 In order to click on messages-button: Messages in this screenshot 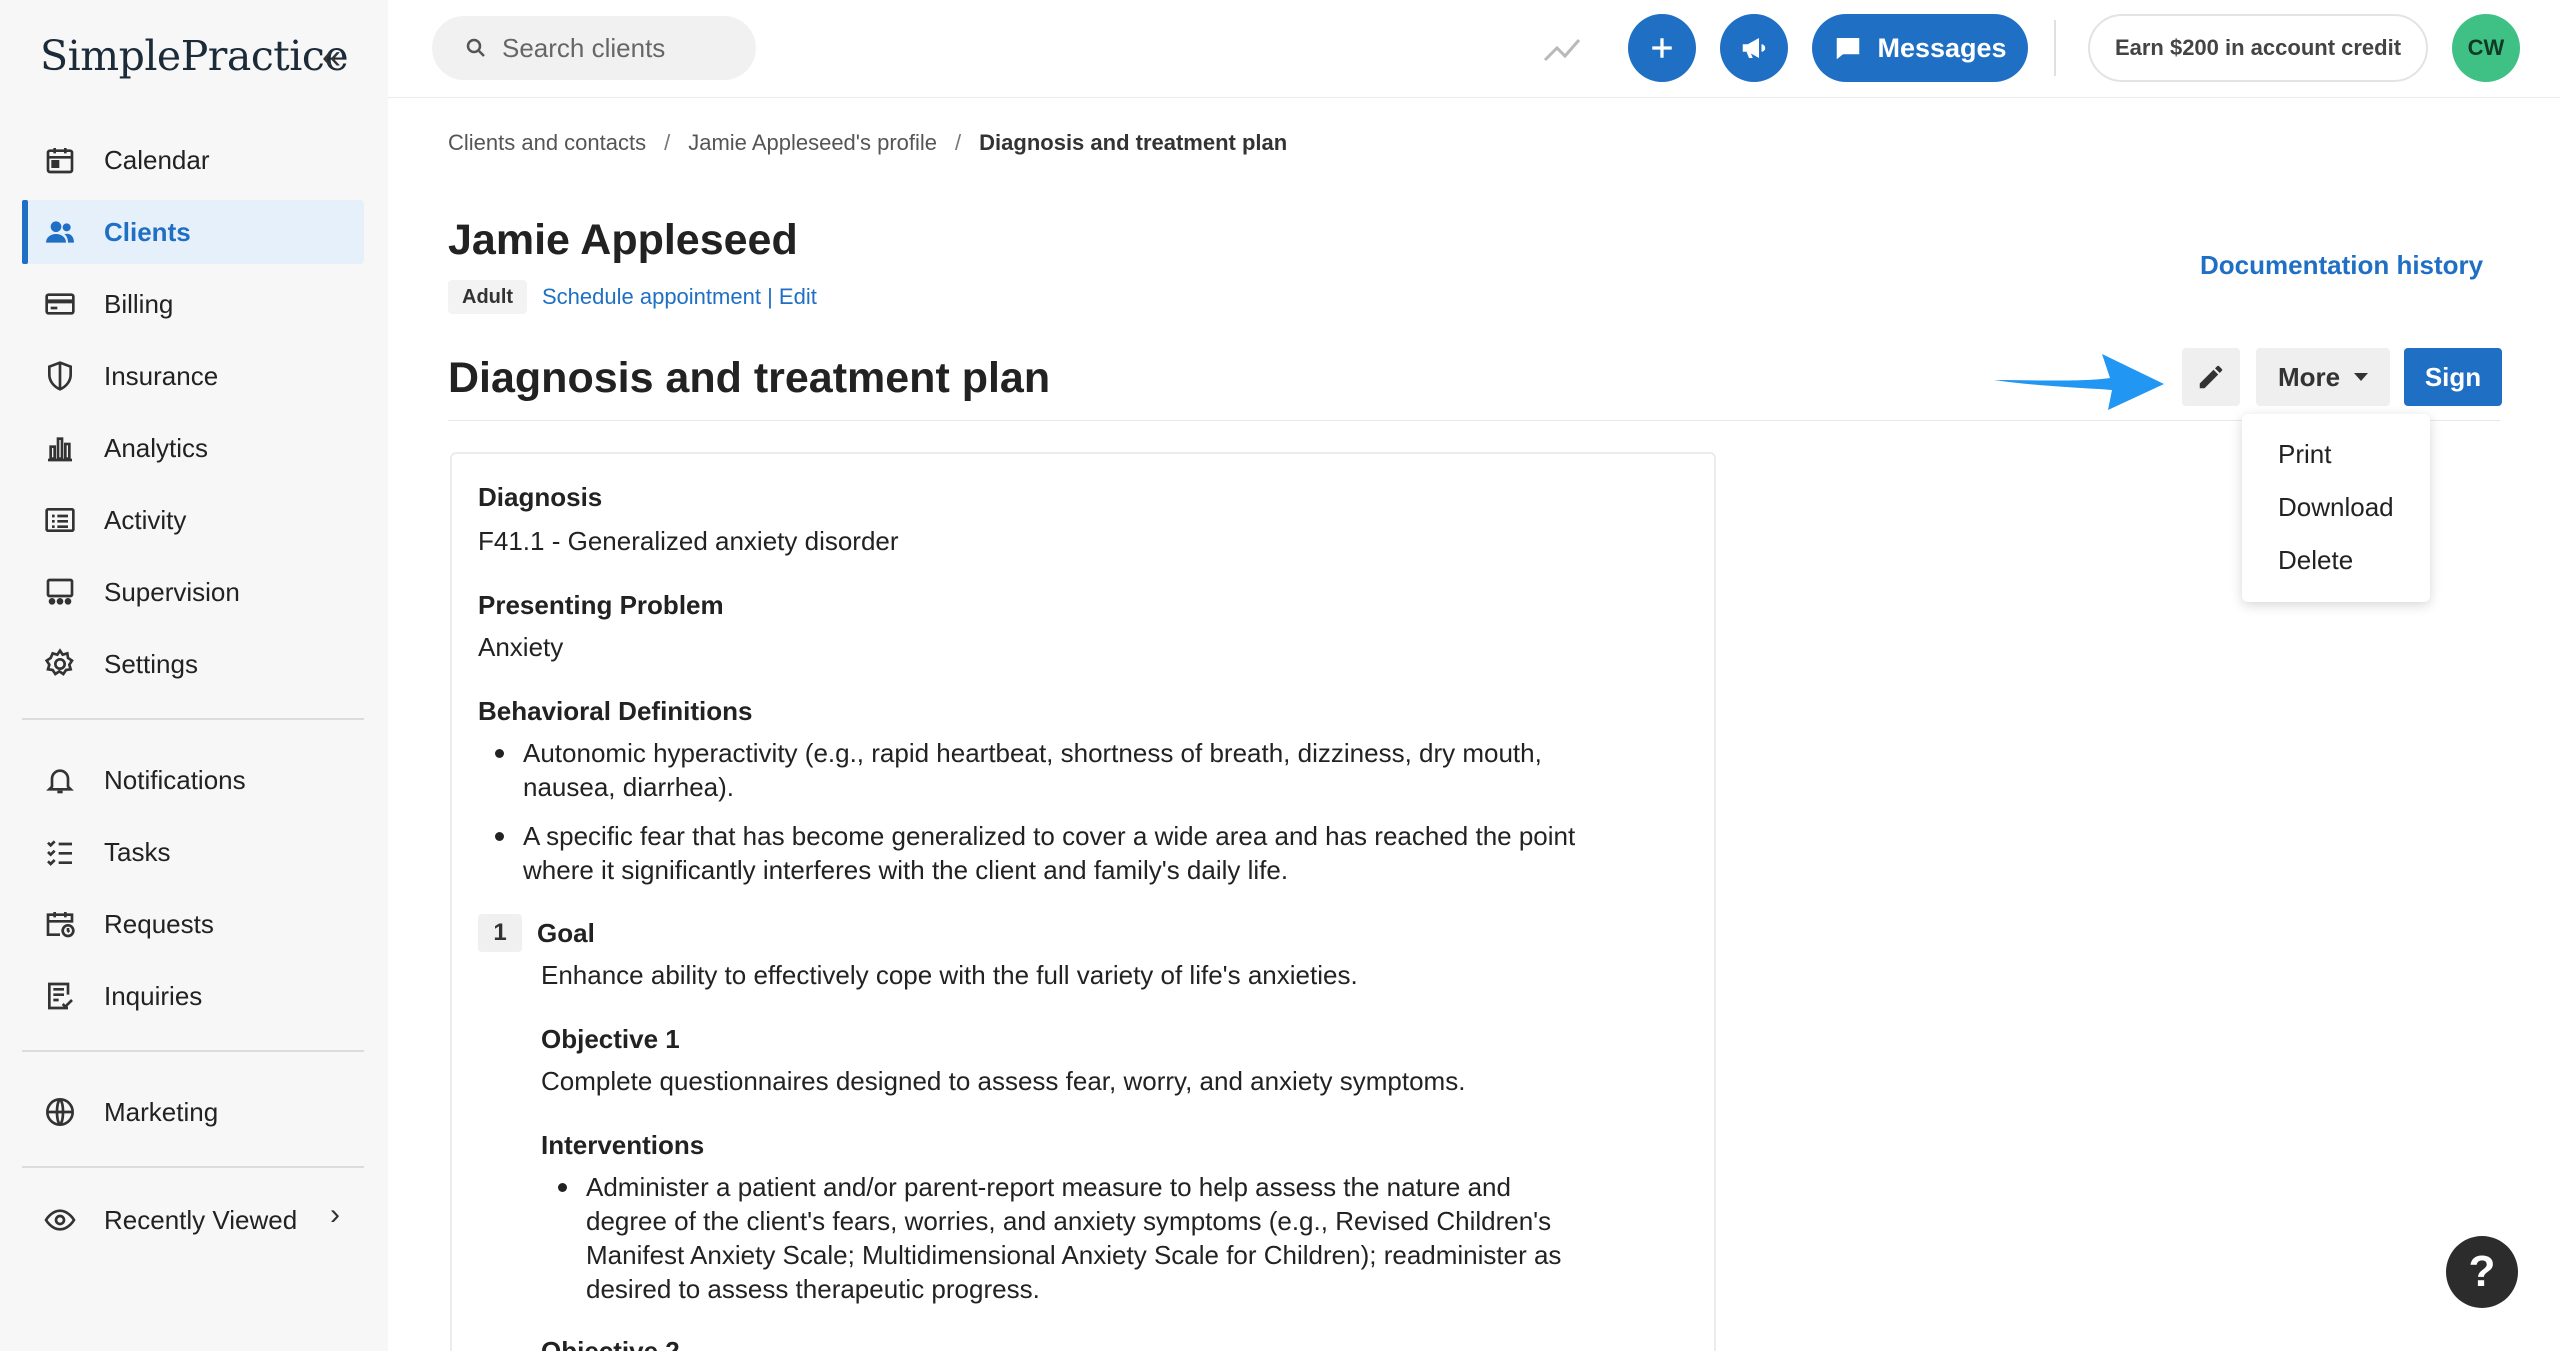, I will do `click(1920, 48)`.